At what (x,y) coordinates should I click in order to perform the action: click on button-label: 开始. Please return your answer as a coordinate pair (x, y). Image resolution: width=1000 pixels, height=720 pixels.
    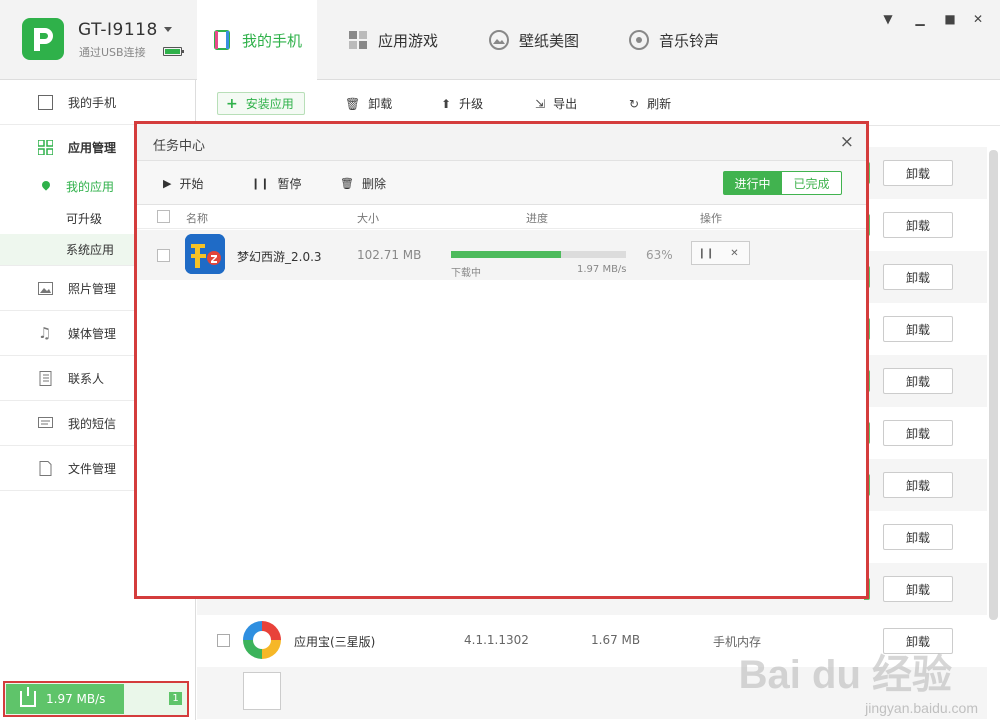
    Looking at the image, I should click on (191, 184).